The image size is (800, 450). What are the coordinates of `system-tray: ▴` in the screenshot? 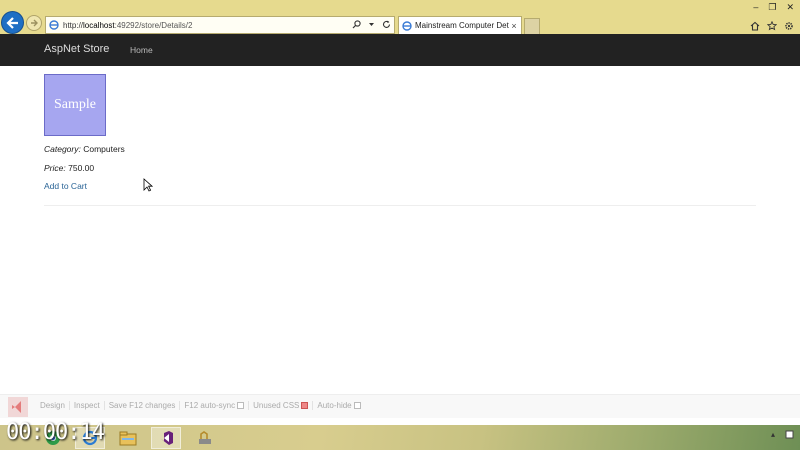 It's located at (782, 435).